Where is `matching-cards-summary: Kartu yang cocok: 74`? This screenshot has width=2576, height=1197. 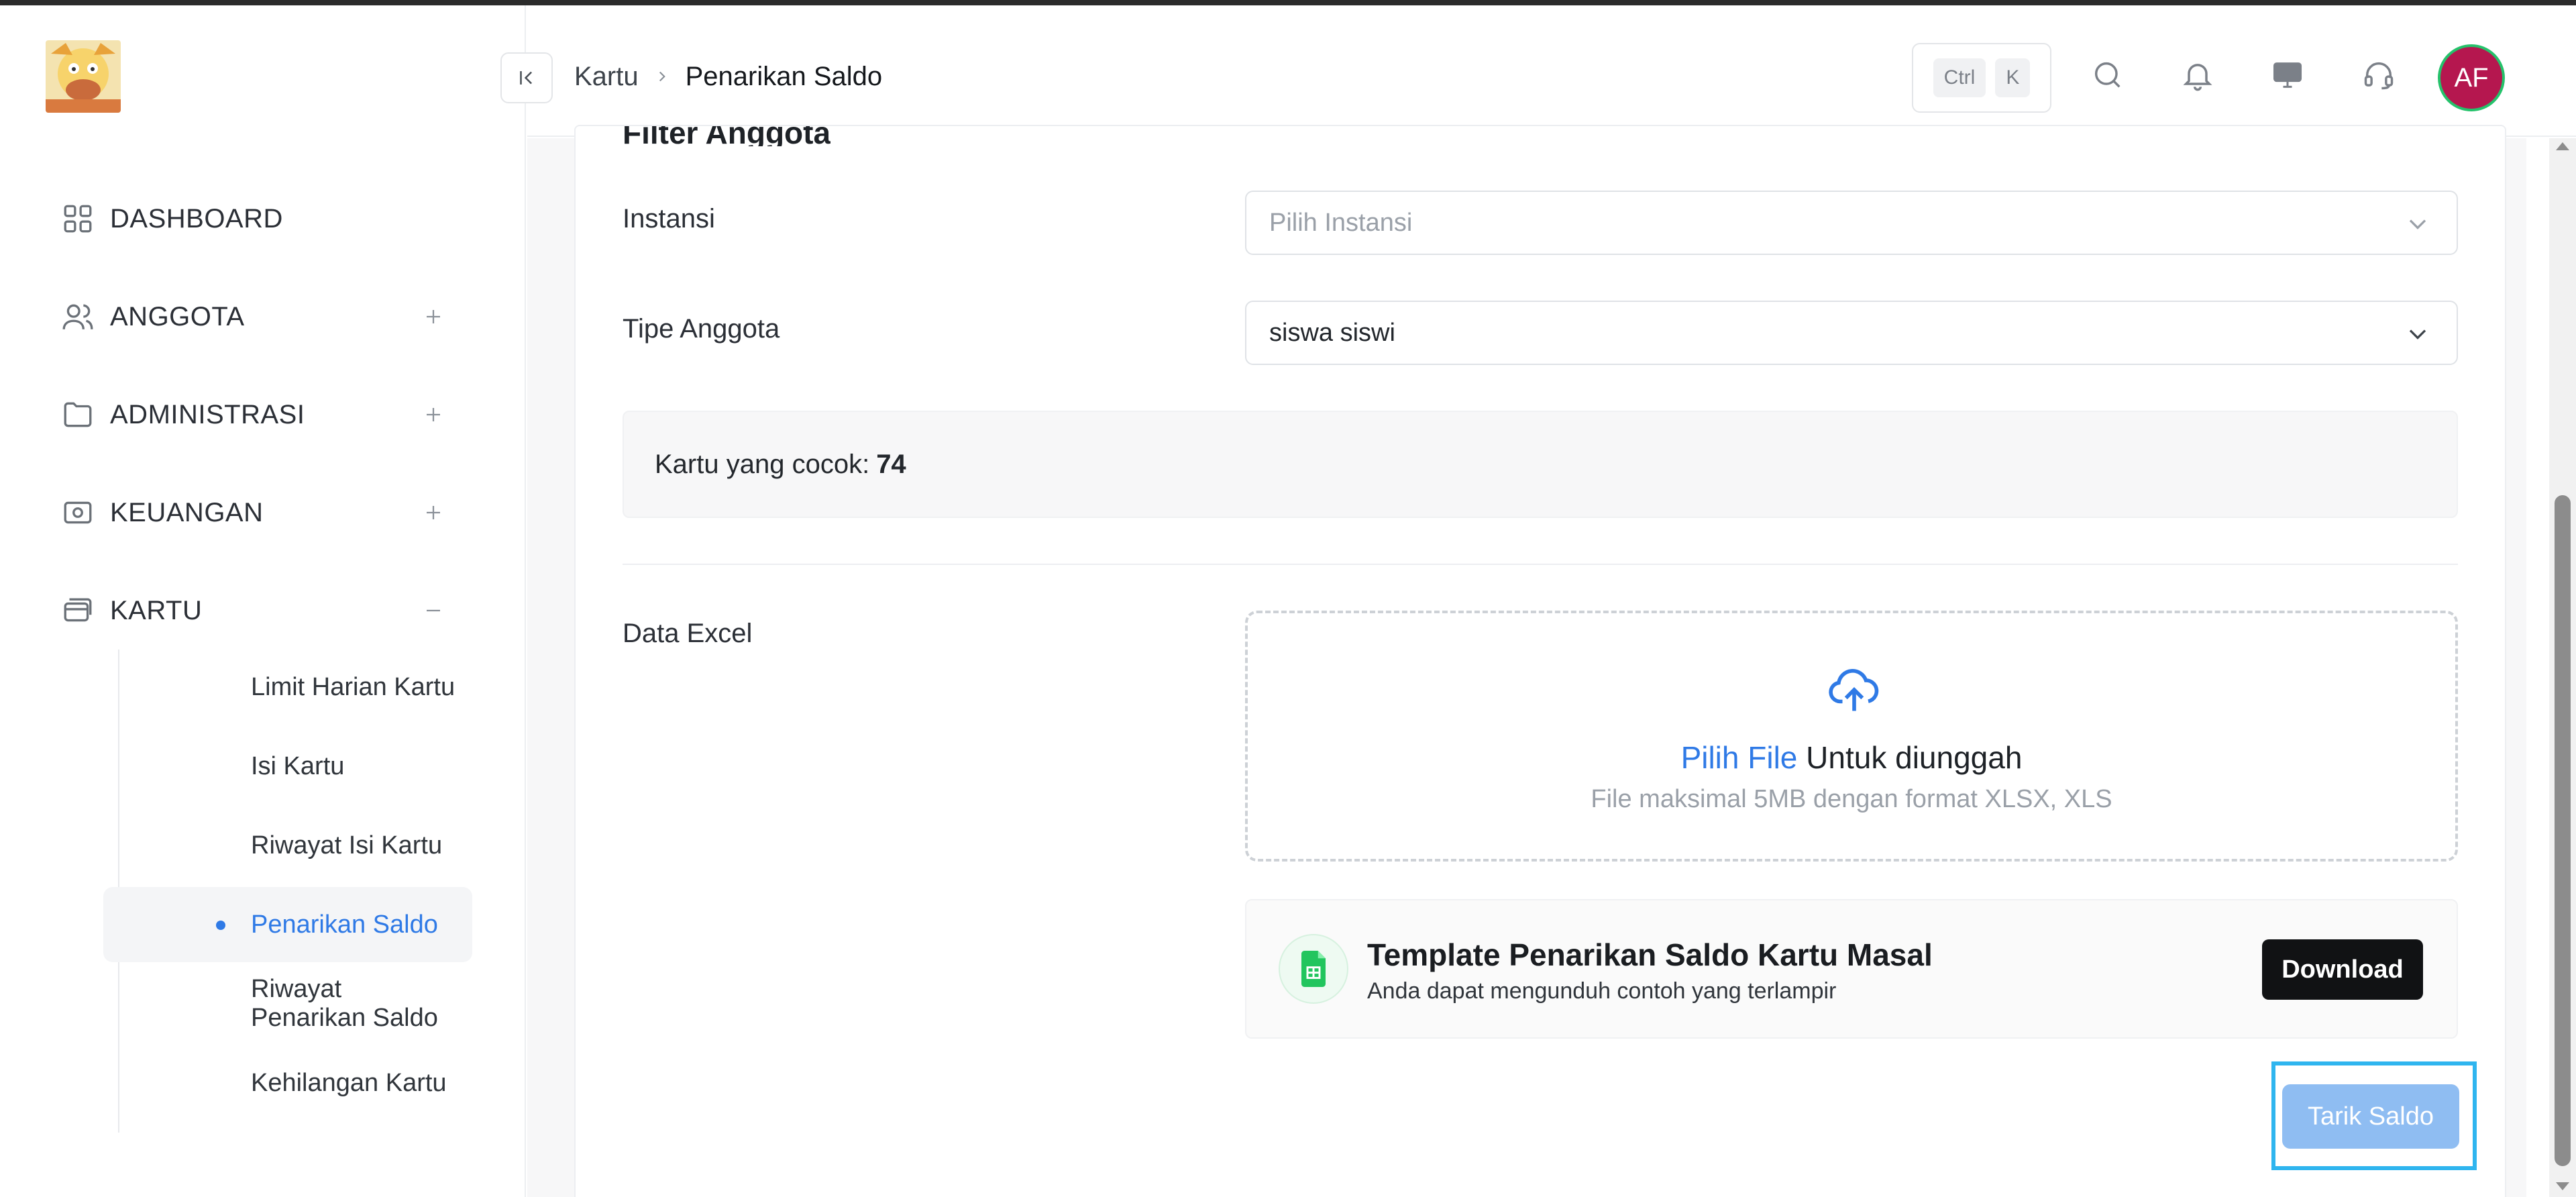
matching-cards-summary: Kartu yang cocok: 74 is located at coordinates (1540, 464).